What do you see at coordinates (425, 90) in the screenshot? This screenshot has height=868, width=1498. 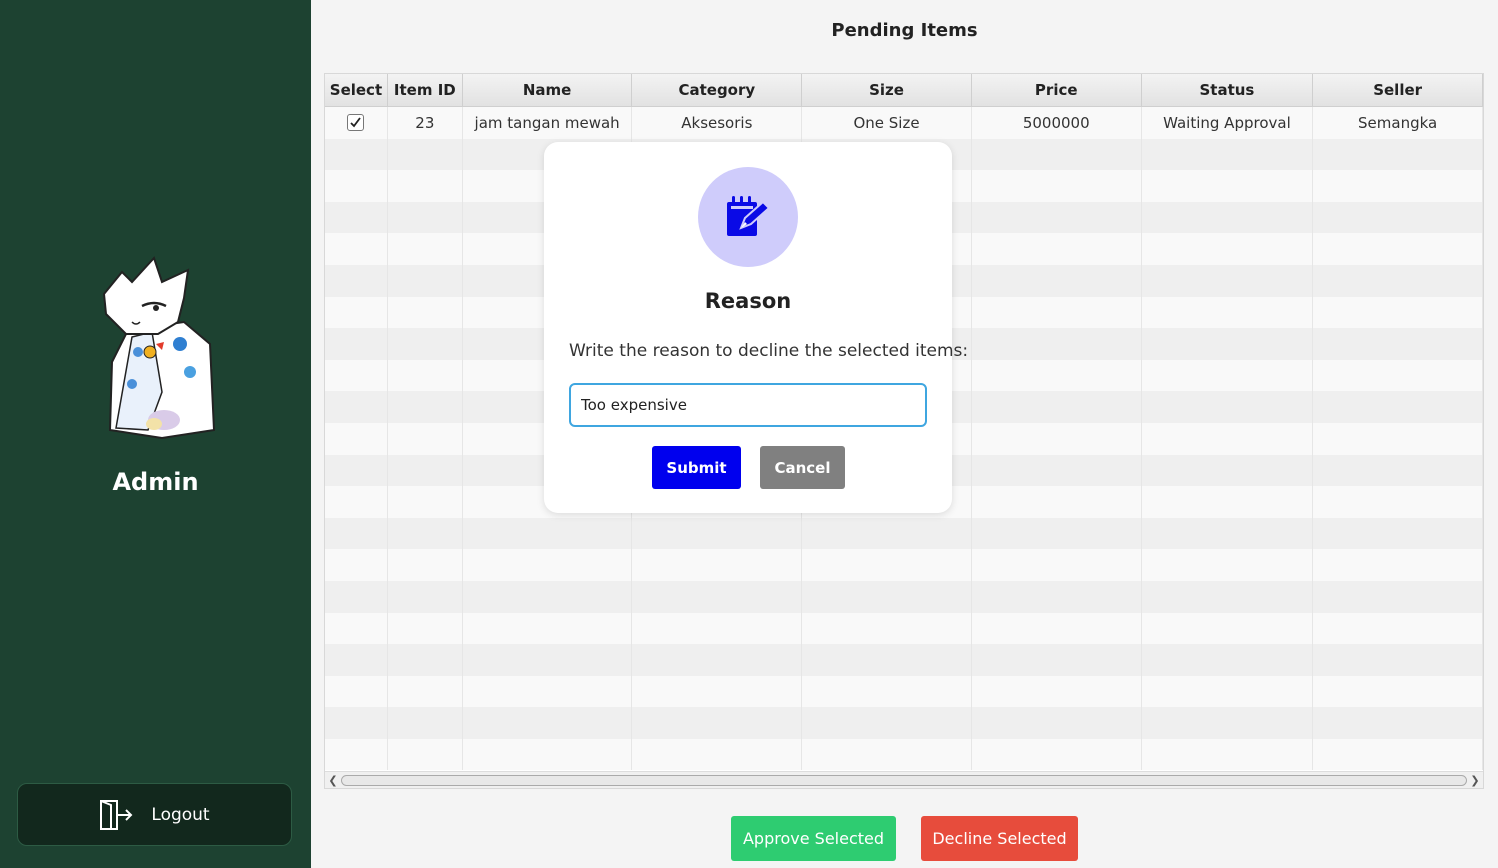 I see `column-header-item-id: Item ID` at bounding box center [425, 90].